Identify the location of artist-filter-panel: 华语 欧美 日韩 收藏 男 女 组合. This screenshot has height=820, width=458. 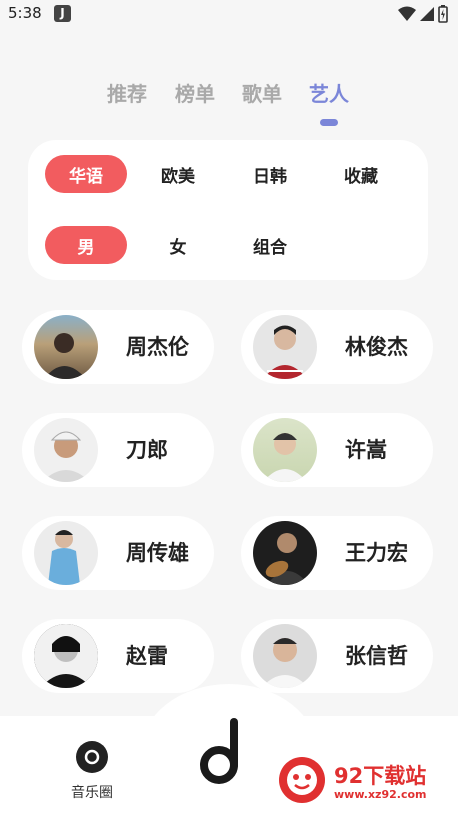
(228, 210).